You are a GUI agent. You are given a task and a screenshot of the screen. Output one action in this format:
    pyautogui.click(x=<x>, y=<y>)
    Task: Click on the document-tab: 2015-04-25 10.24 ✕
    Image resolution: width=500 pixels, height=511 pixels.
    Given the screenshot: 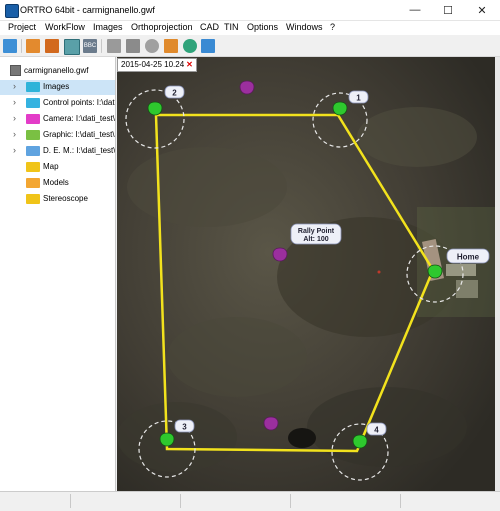 What is the action you would take?
    pyautogui.click(x=157, y=65)
    